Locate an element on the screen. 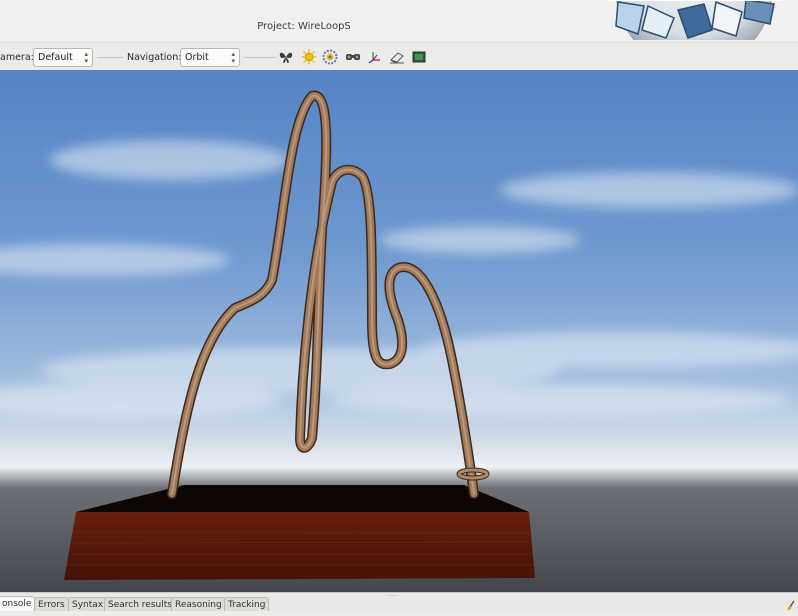 This screenshot has width=798, height=616. navigation-select-value: Orbit is located at coordinates (197, 57).